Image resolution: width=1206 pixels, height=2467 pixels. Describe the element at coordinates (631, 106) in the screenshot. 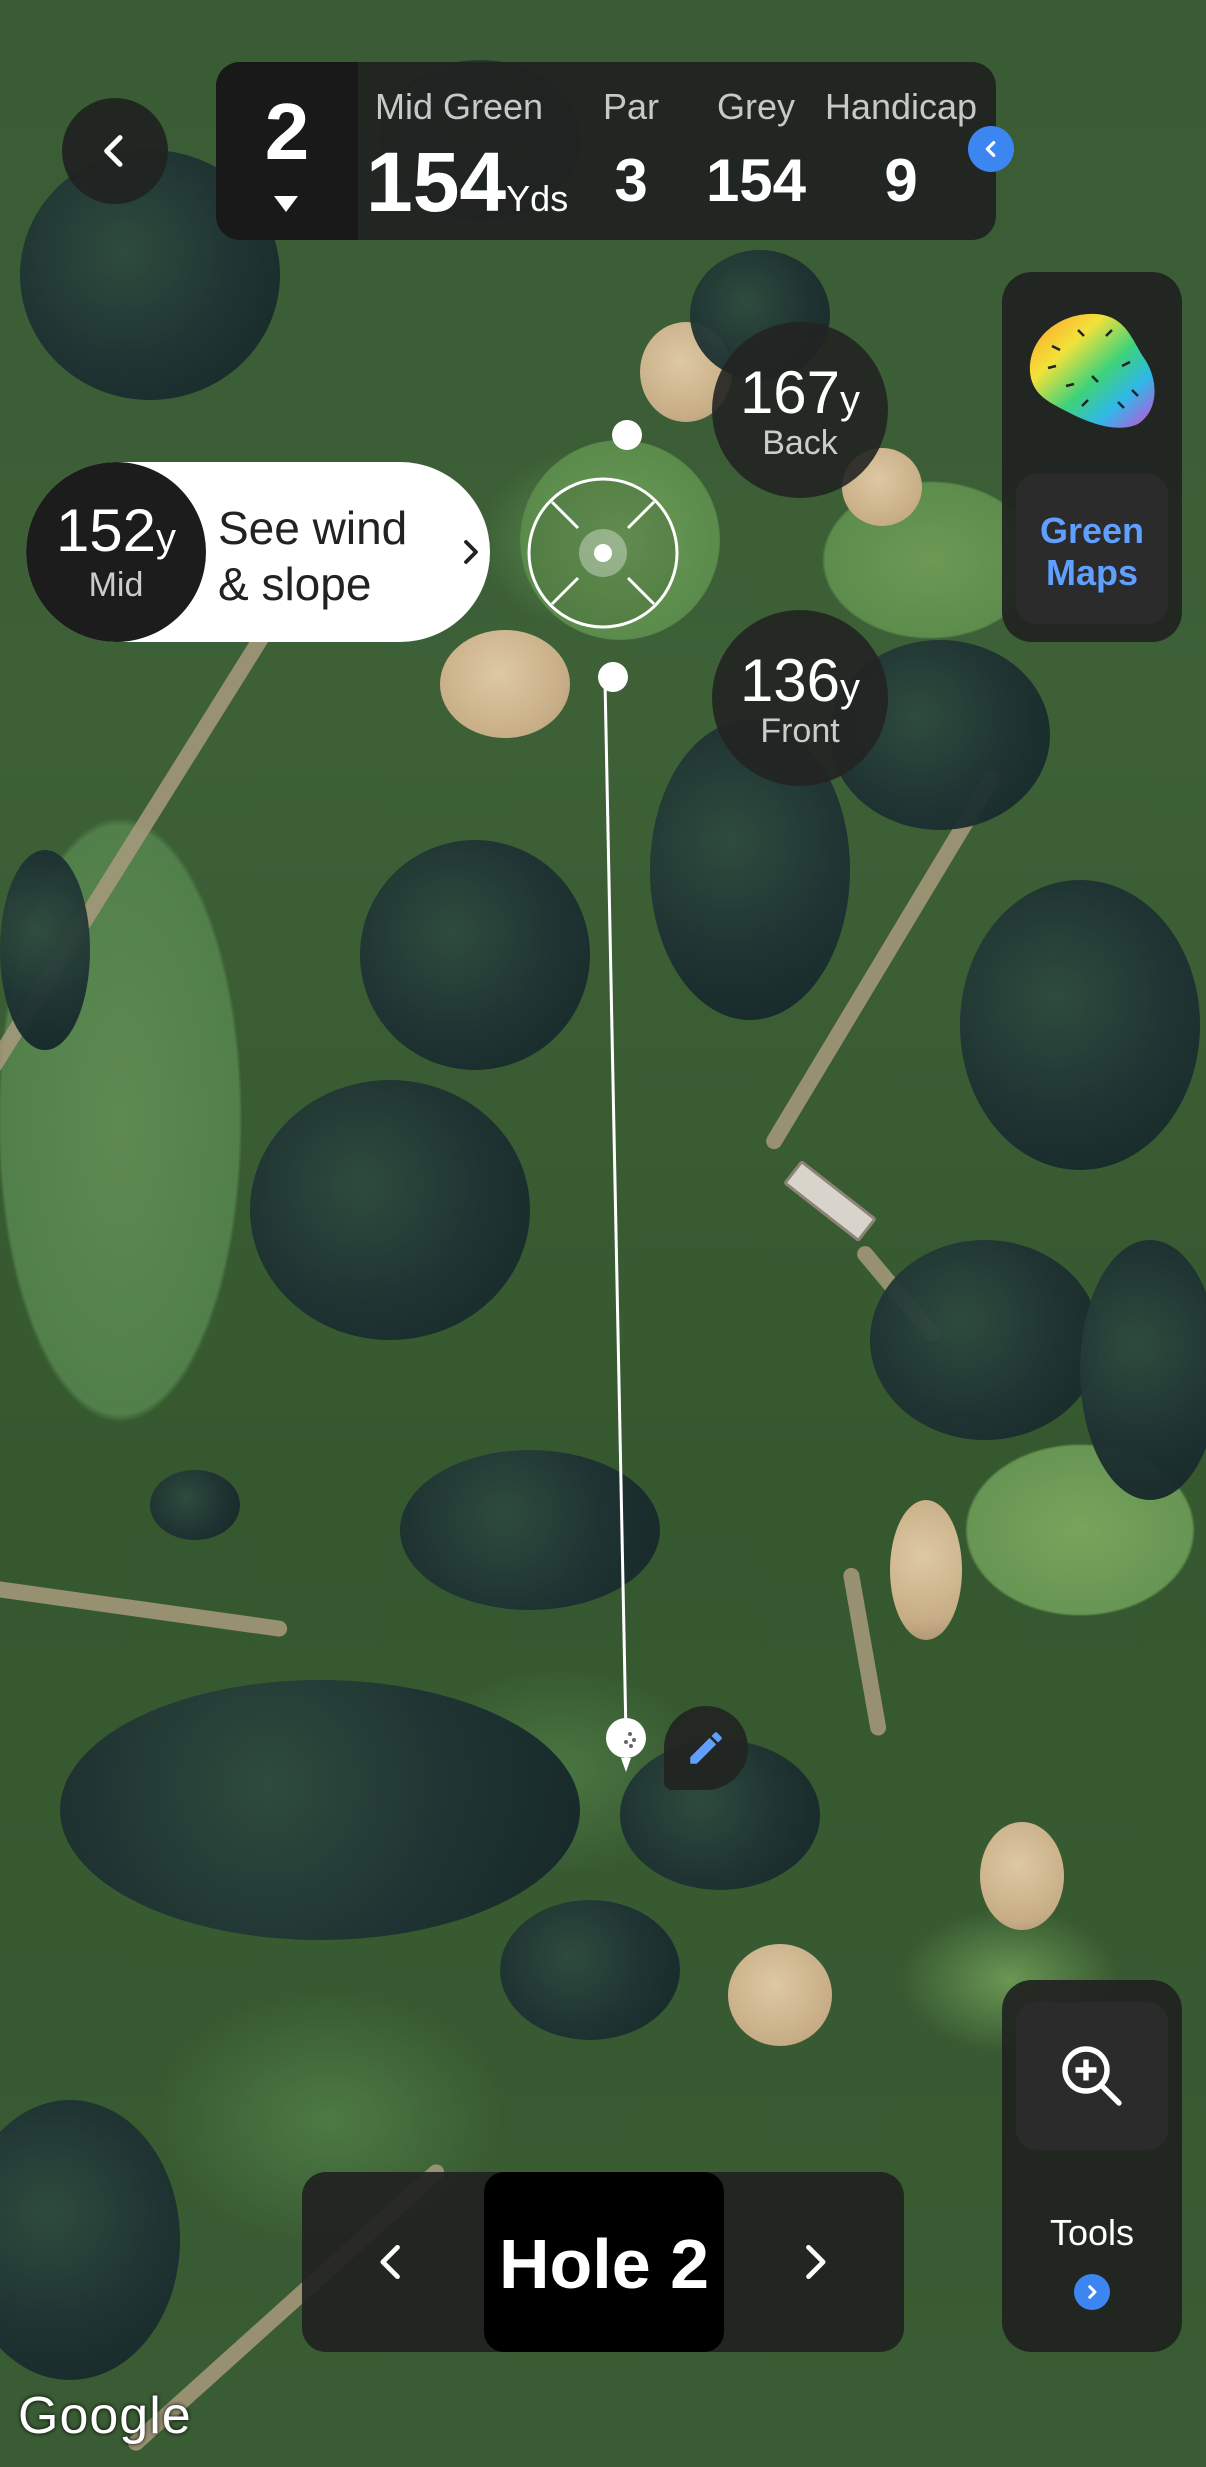

I see `par-label: Par` at that location.